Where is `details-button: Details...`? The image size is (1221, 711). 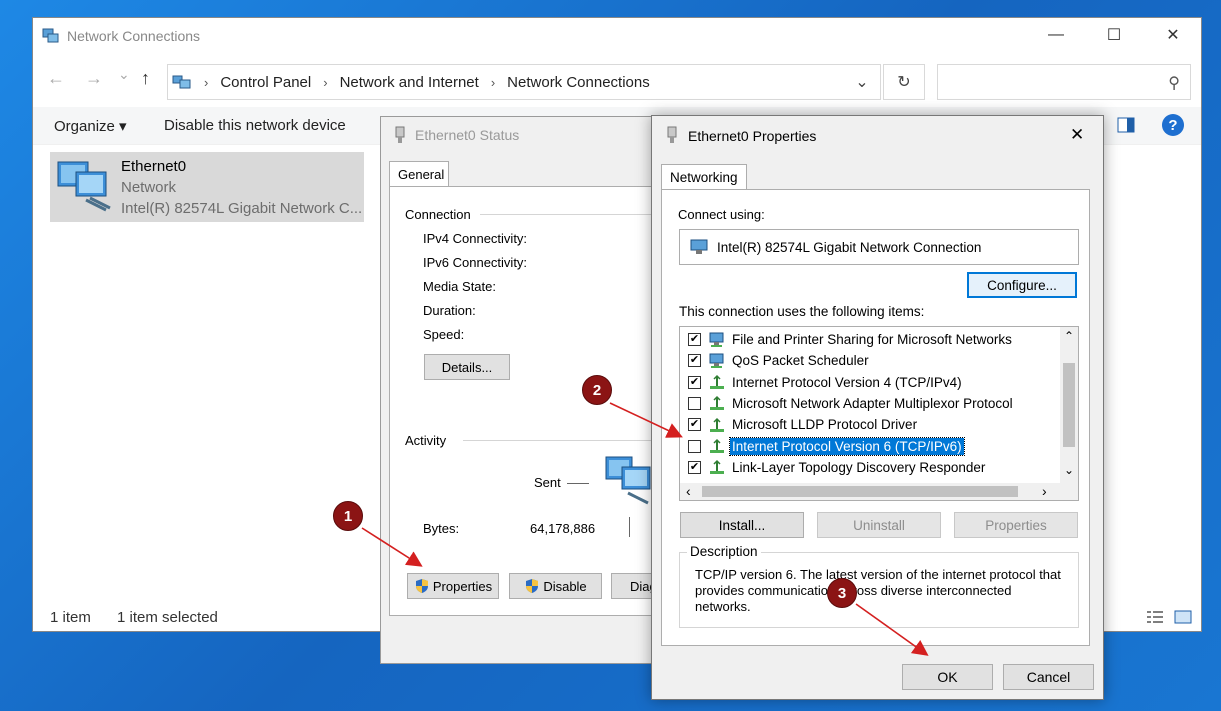
details-button: Details... is located at coordinates (467, 367).